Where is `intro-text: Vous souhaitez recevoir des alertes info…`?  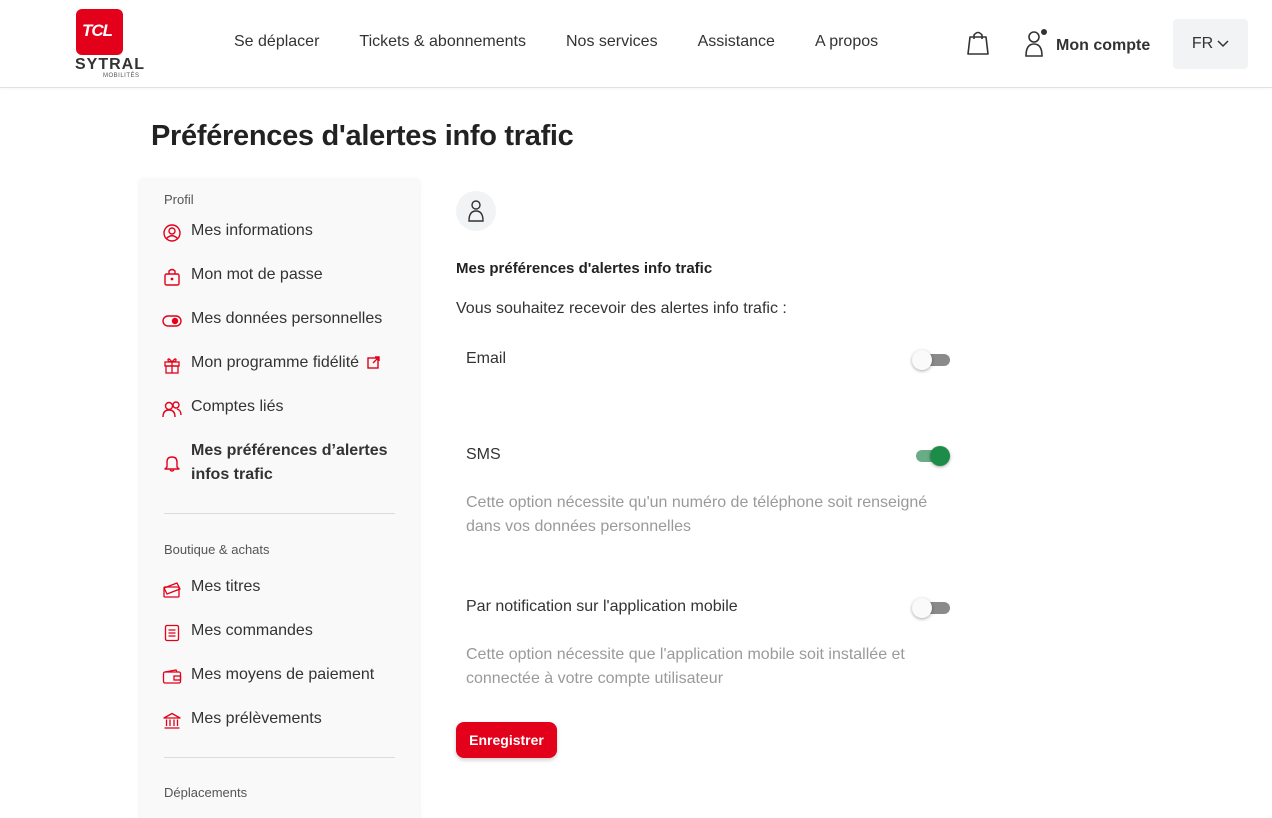
intro-text: Vous souhaitez recevoir des alertes info… is located at coordinates (621, 308).